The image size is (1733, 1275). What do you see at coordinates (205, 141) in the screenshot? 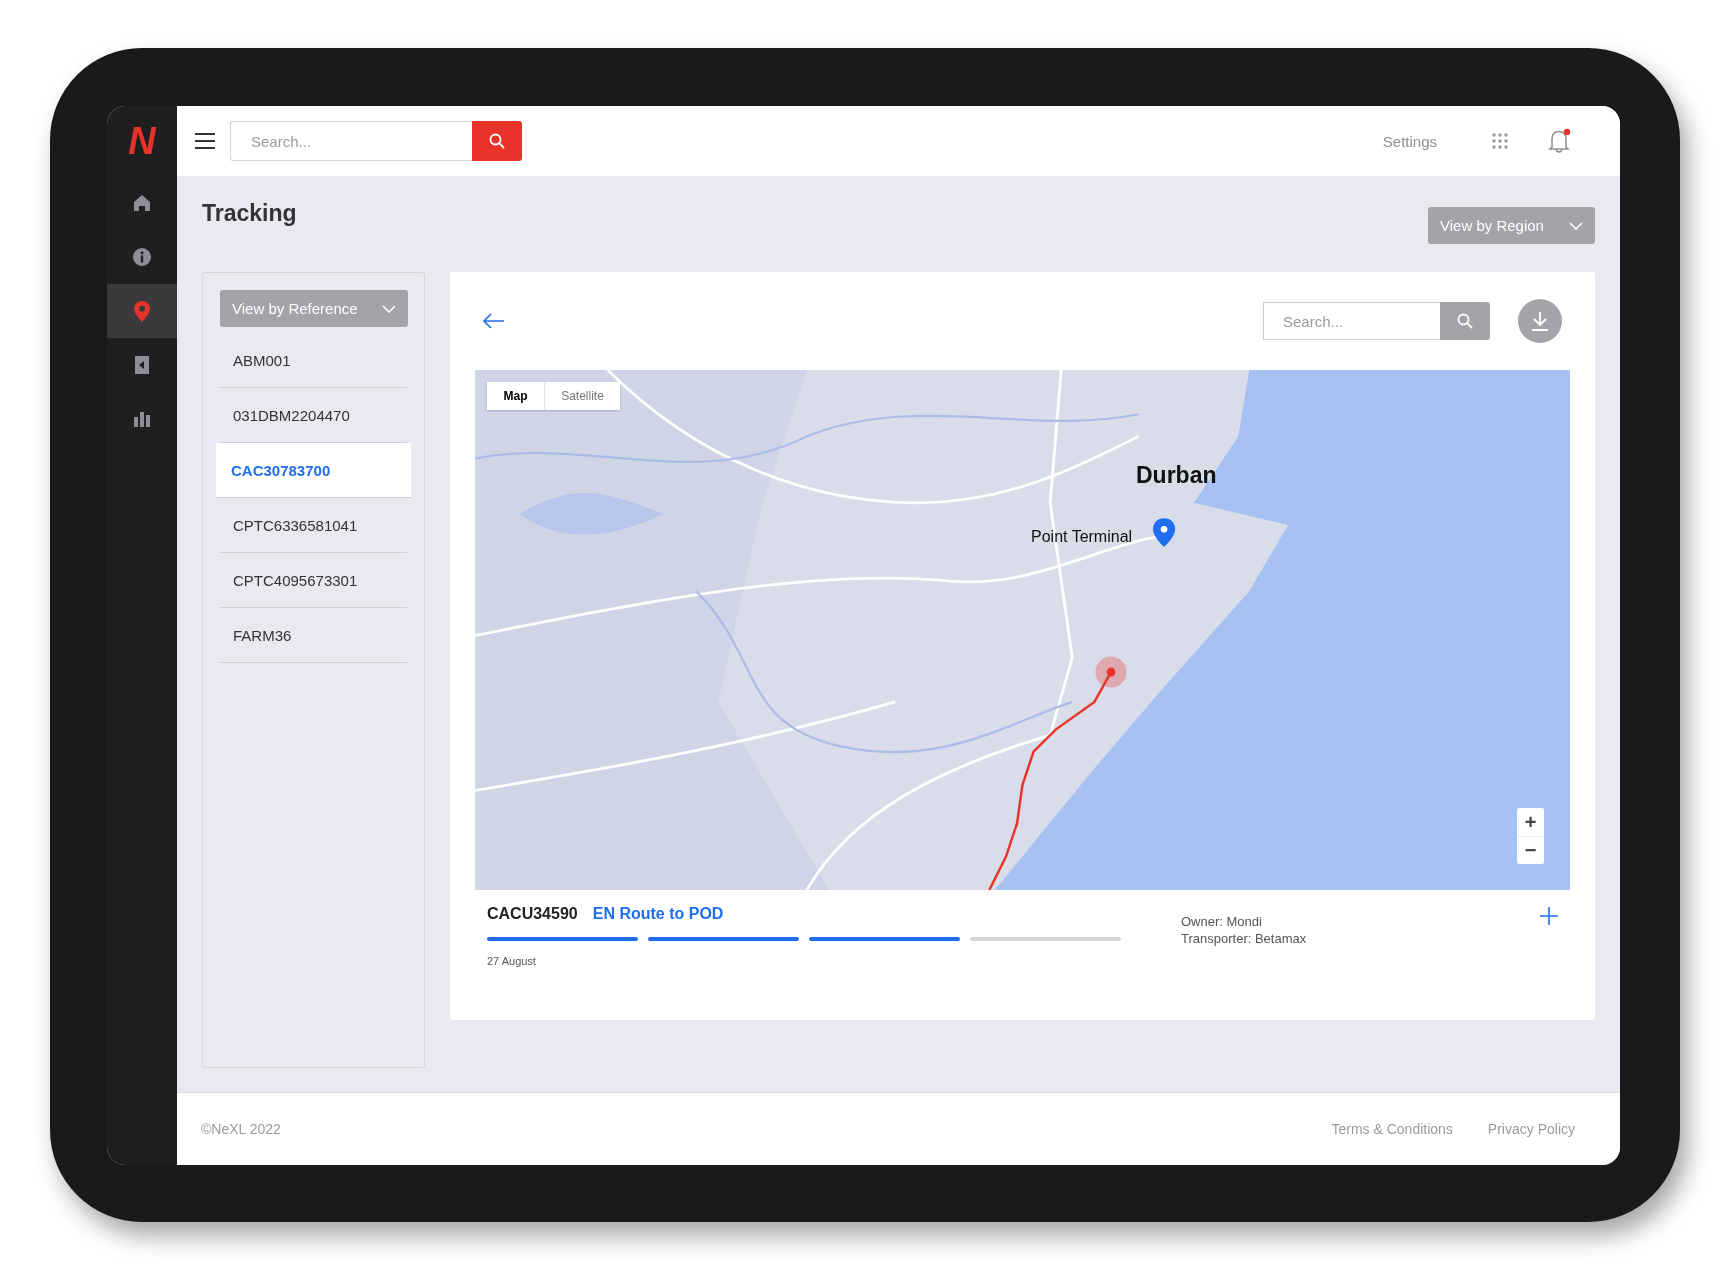
I see `menu-icon` at bounding box center [205, 141].